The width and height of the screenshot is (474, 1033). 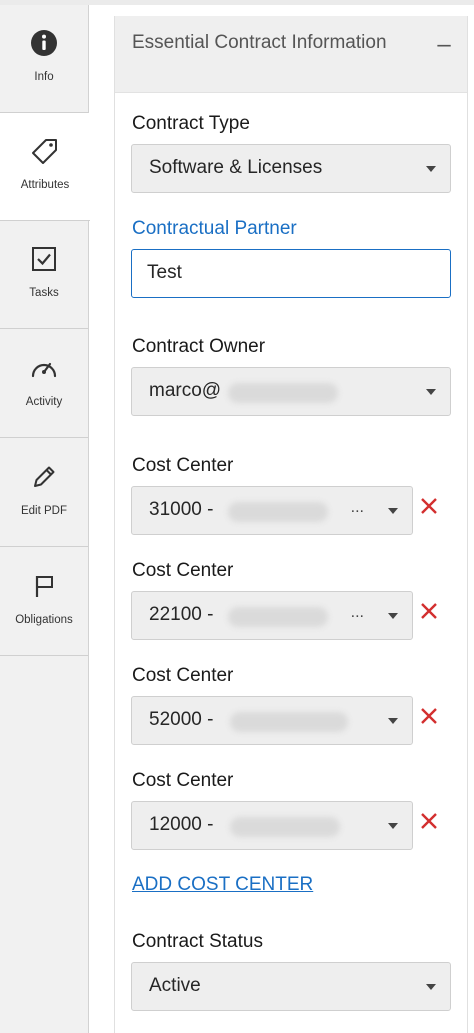 I want to click on contract-type-value: Software & Licenses, so click(x=236, y=167).